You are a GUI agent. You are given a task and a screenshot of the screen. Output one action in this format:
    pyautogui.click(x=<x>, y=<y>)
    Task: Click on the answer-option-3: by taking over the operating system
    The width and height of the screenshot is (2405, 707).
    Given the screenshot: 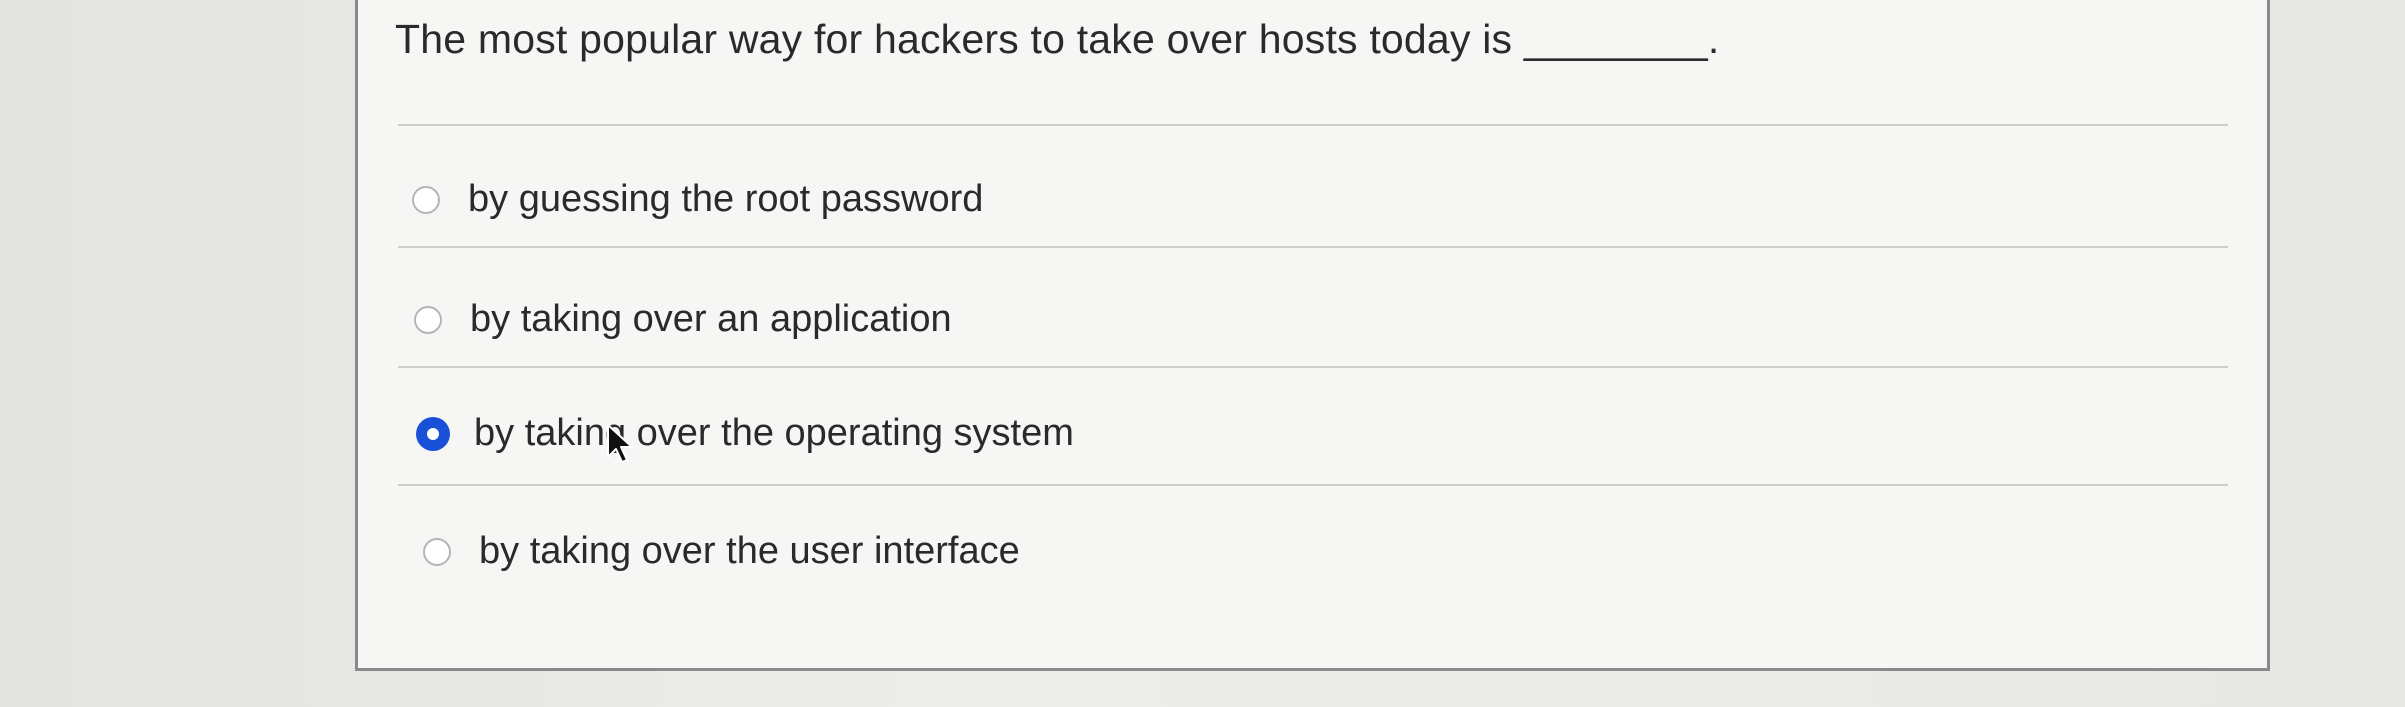 What is the action you would take?
    pyautogui.click(x=745, y=433)
    